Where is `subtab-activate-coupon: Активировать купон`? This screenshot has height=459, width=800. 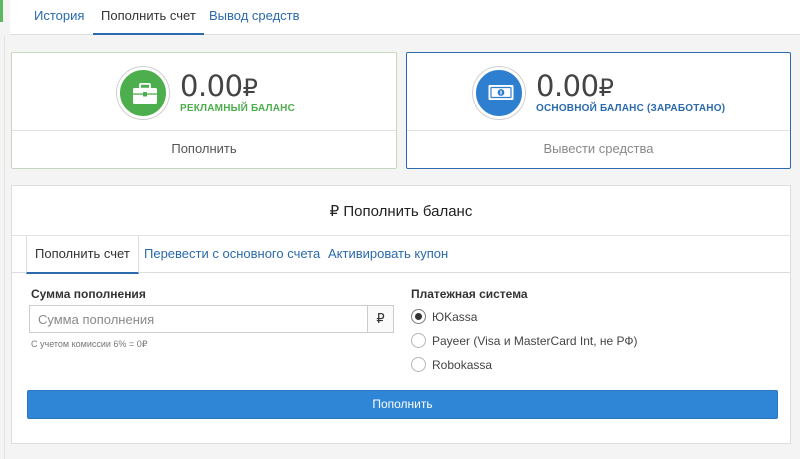
subtab-activate-coupon: Активировать купон is located at coordinates (388, 254).